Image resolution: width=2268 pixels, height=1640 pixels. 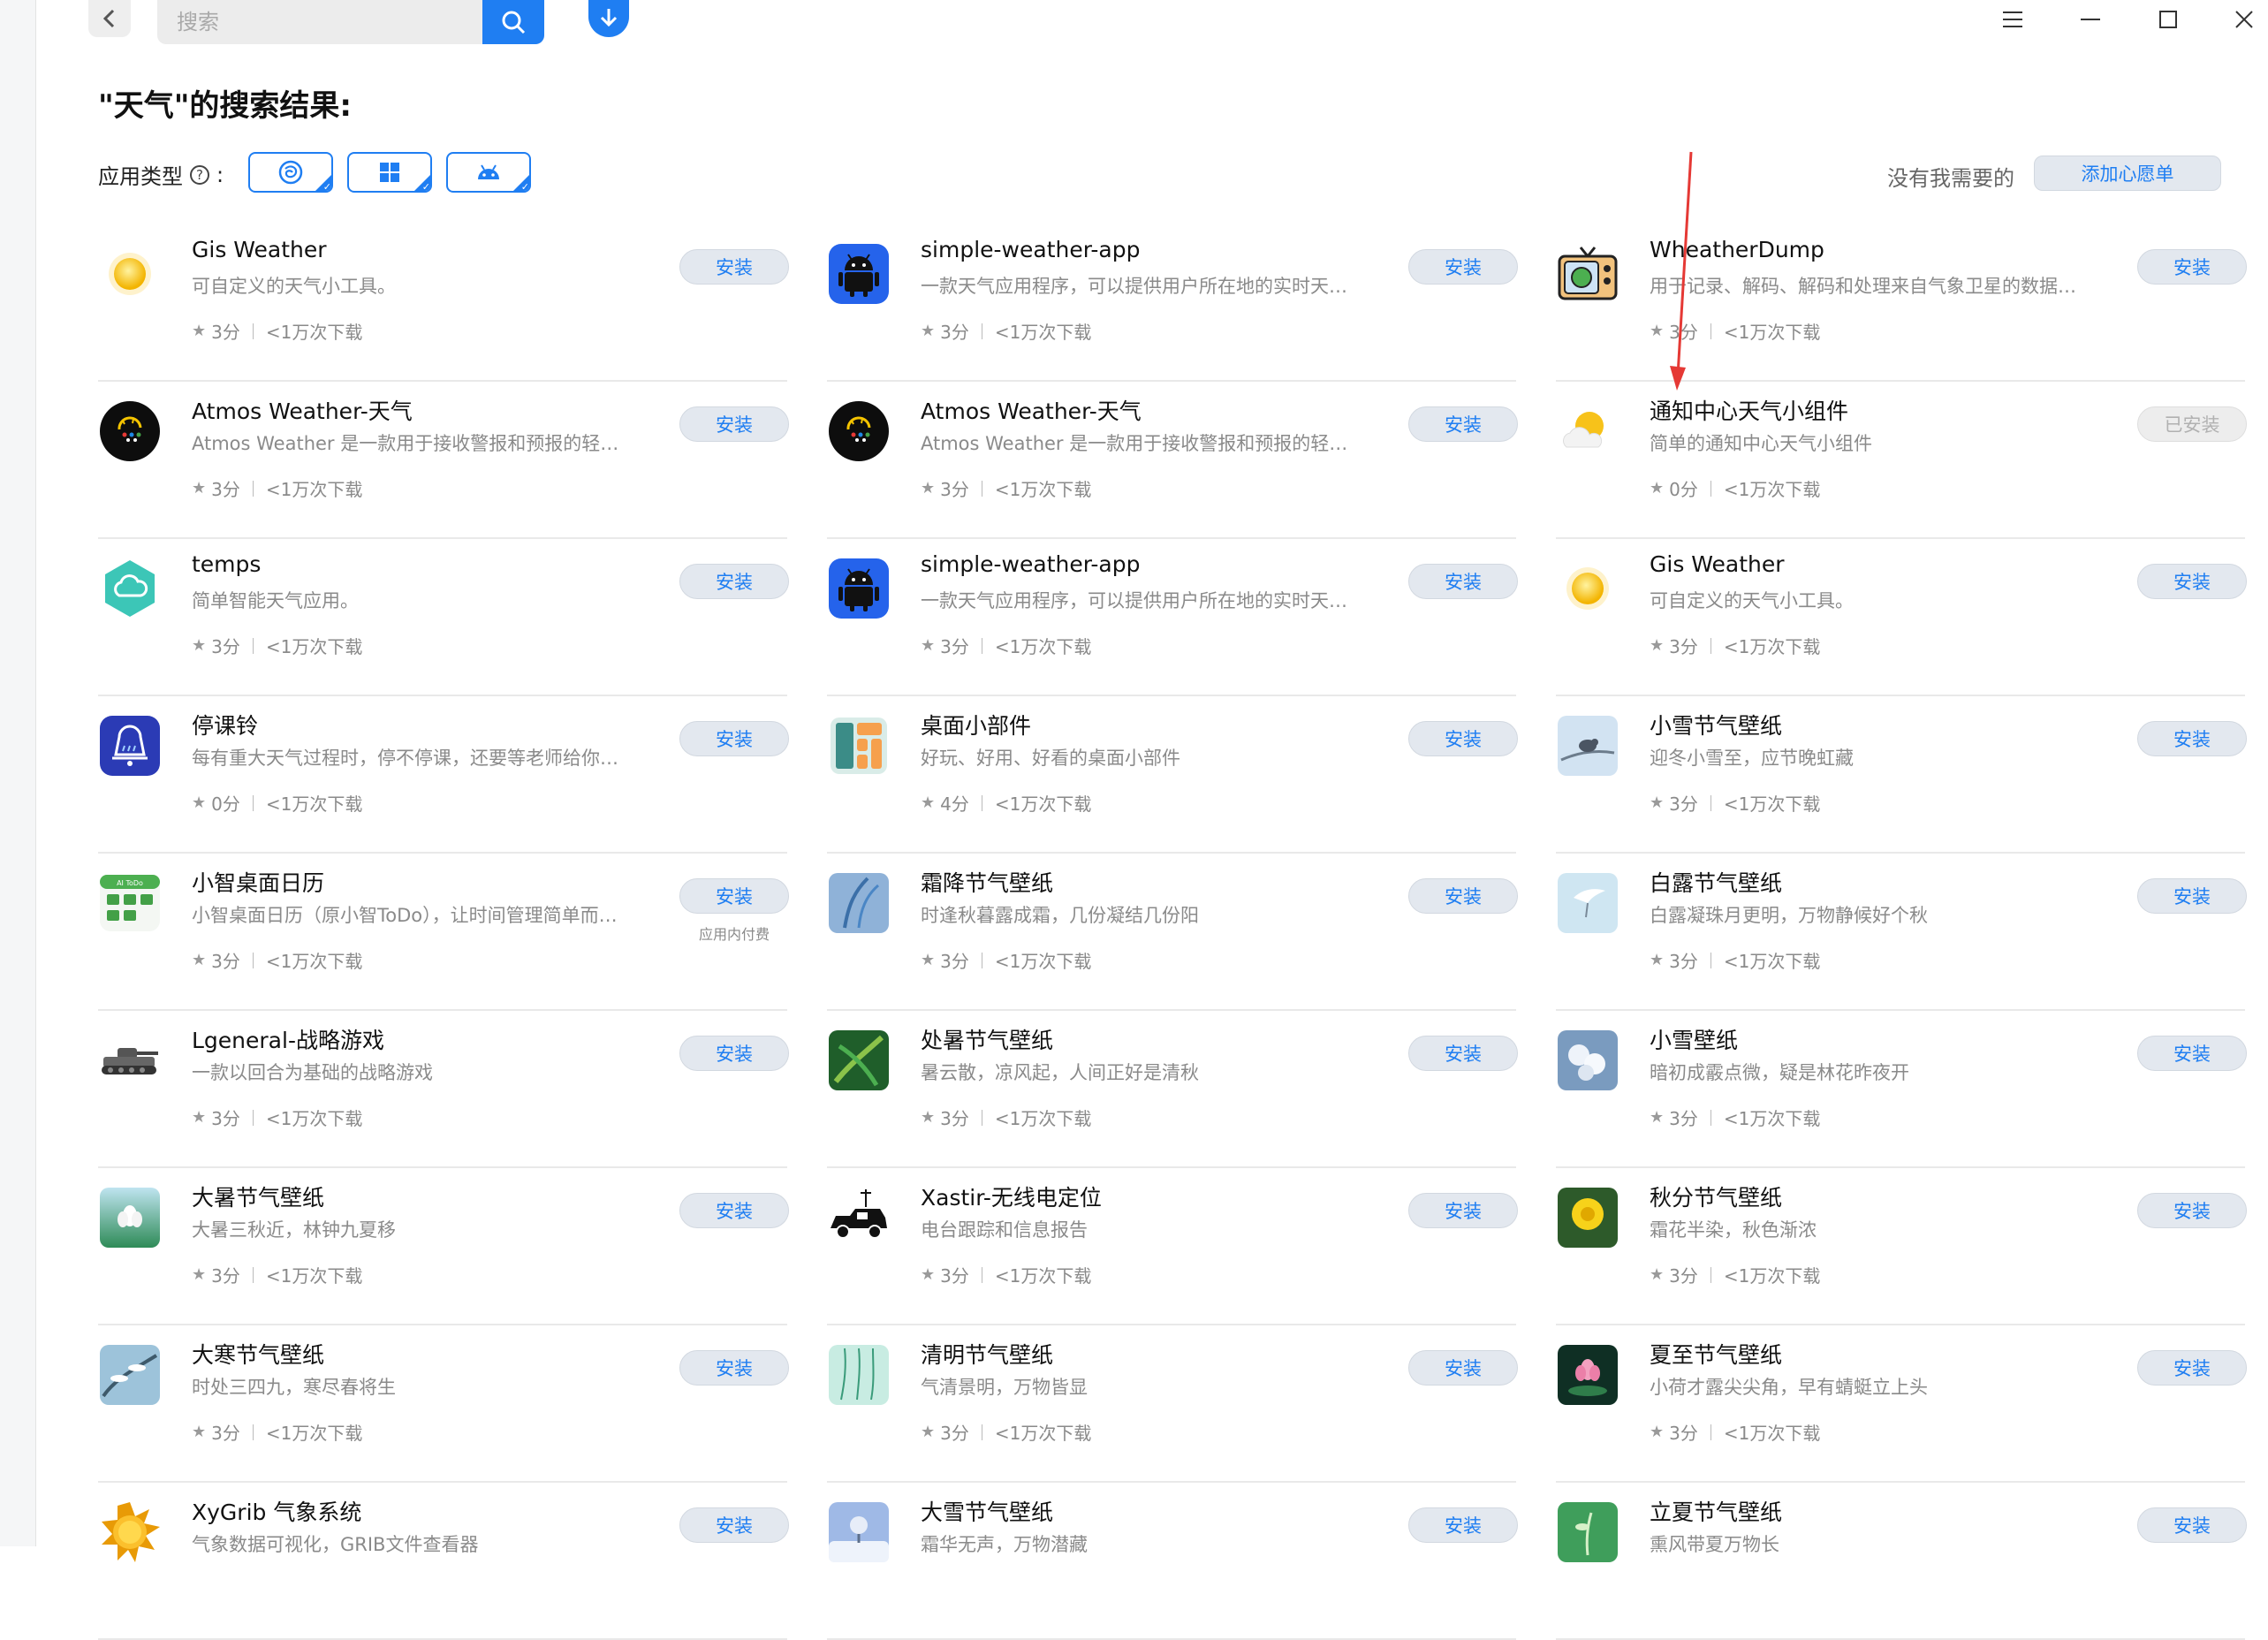 I want to click on app-card: 大暑节气壁纸 大暑三秋近，林钟九夏移 ★ 3分 <1万次下载 安装, so click(x=443, y=1247).